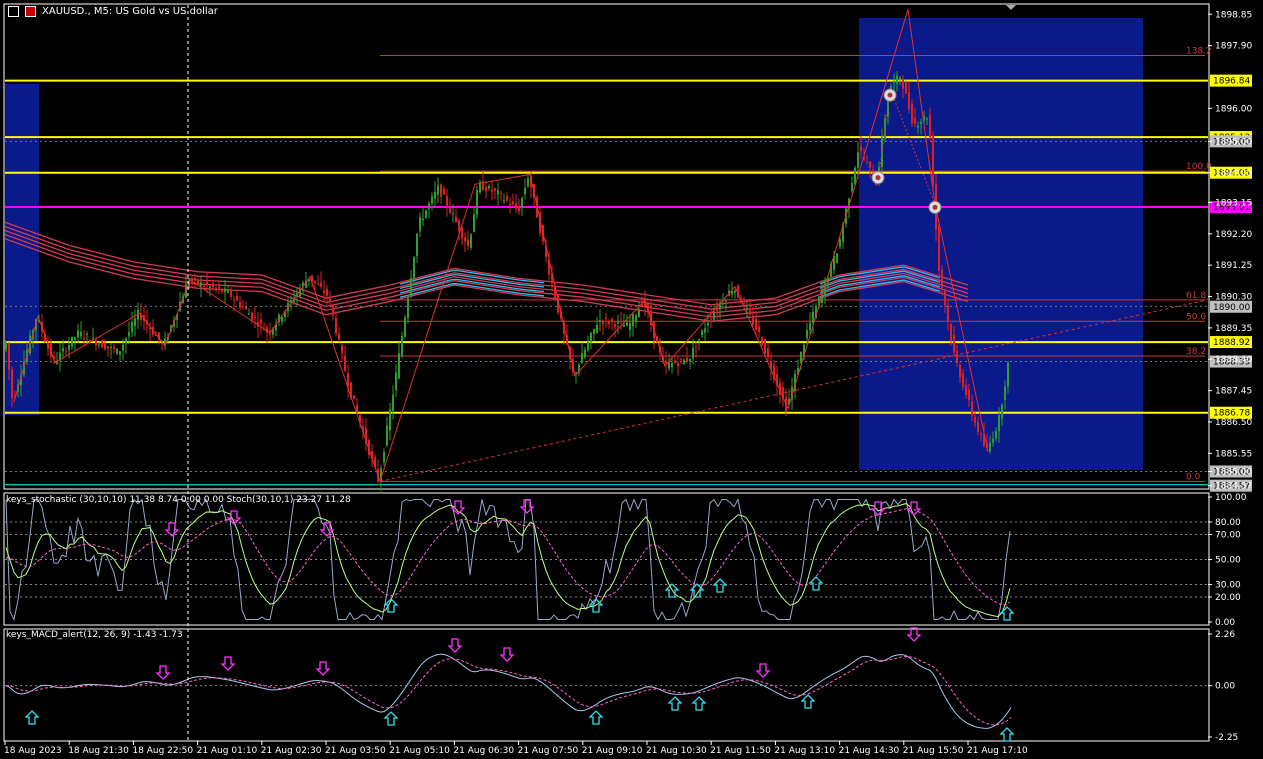 The height and width of the screenshot is (759, 1263). Describe the element at coordinates (1233, 15) in the screenshot. I see `price-tick-label: 1898.85` at that location.